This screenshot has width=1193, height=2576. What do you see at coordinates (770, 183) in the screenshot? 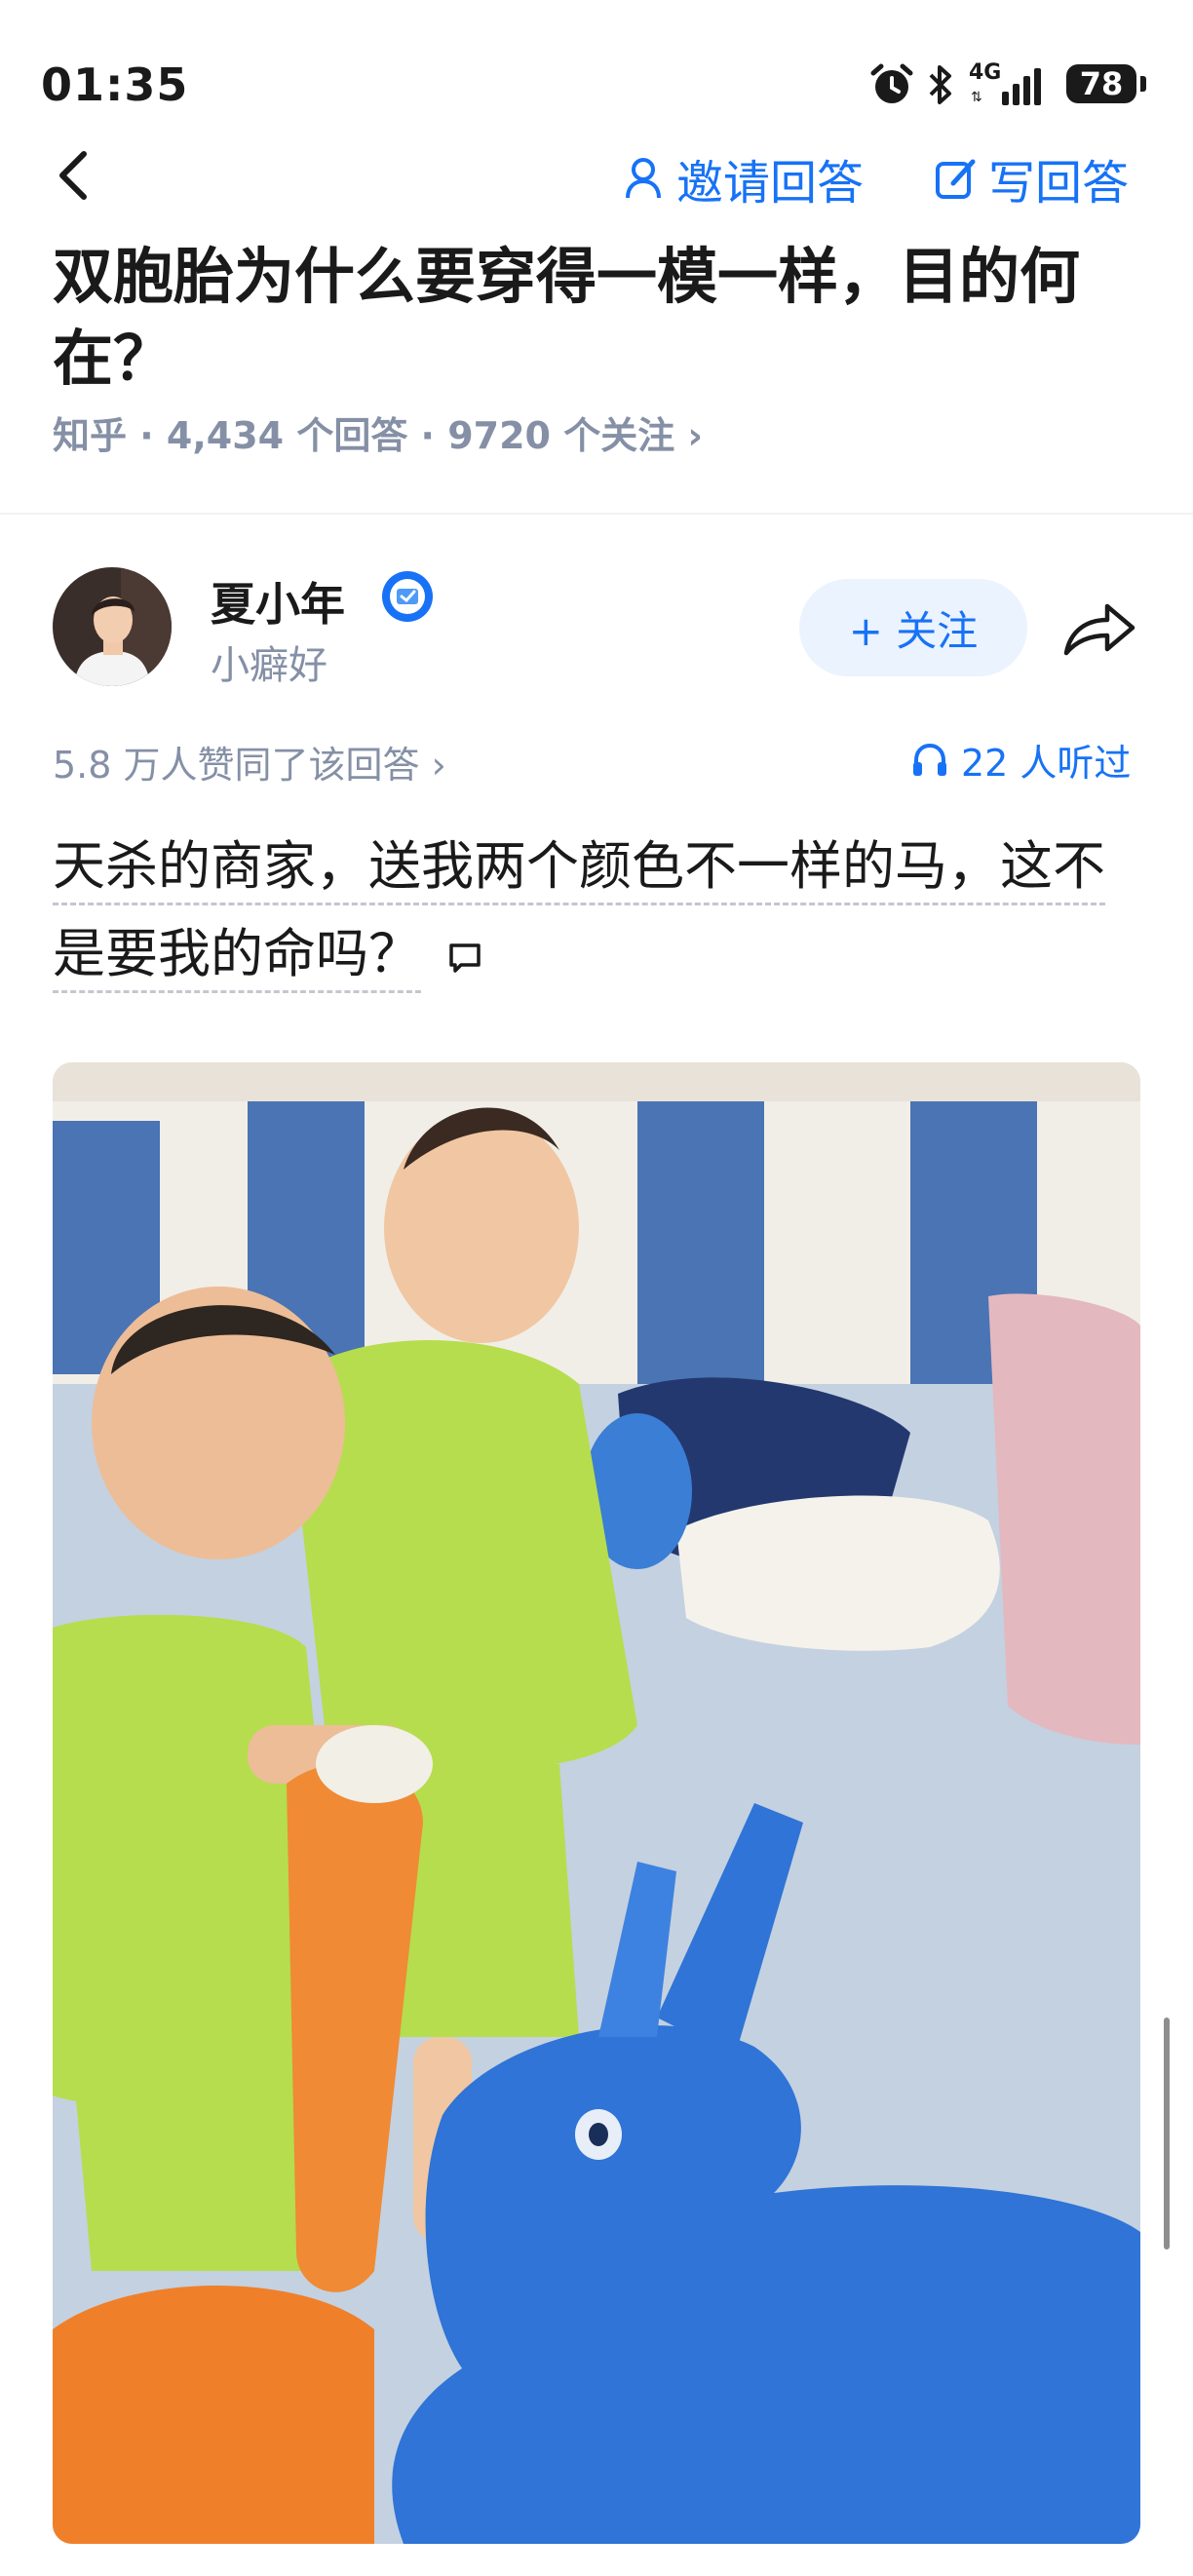
I see `invite-answer-label: 邀请回答` at bounding box center [770, 183].